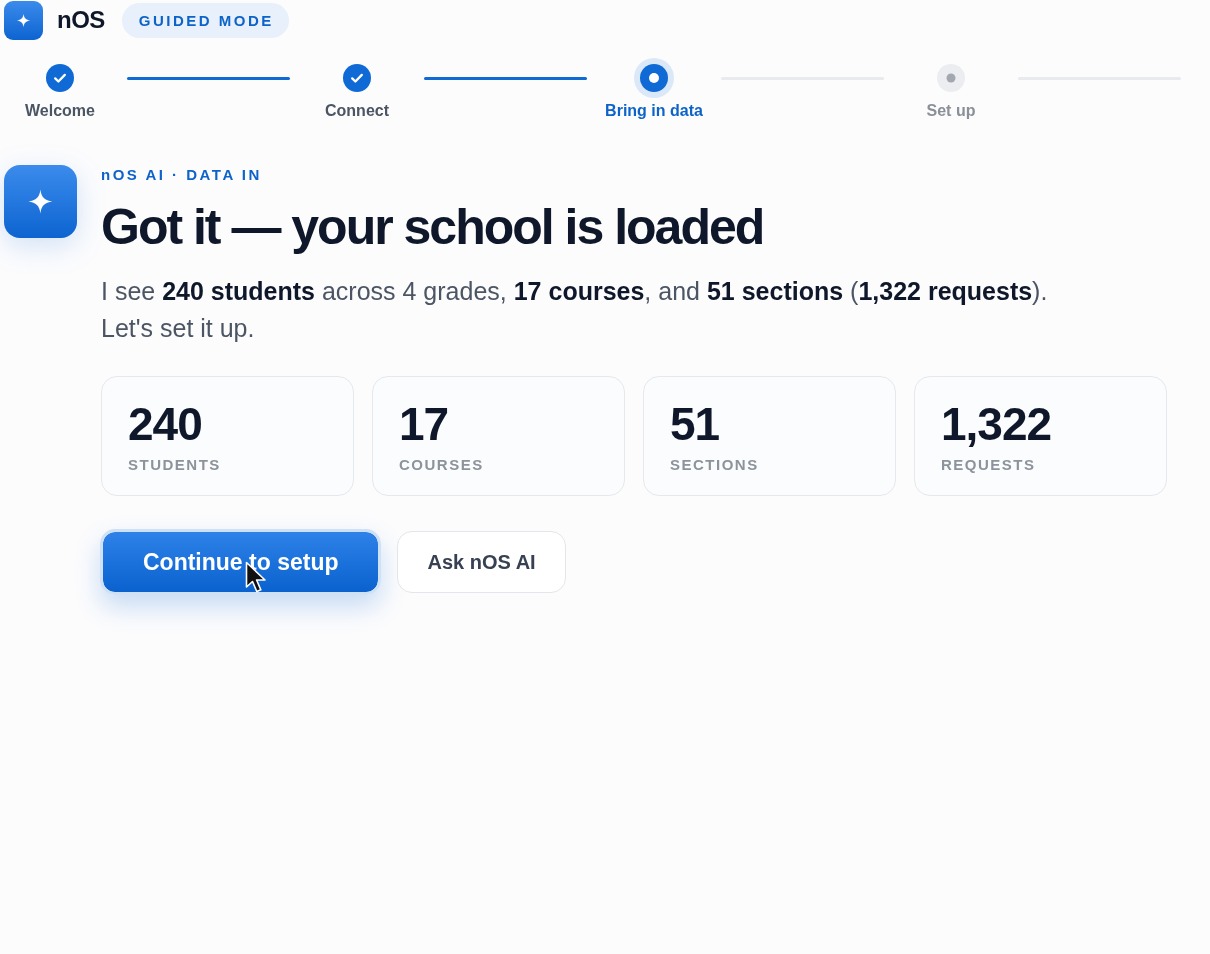 This screenshot has height=954, width=1210. I want to click on ask-ai-button: Ask nOS AI, so click(481, 562).